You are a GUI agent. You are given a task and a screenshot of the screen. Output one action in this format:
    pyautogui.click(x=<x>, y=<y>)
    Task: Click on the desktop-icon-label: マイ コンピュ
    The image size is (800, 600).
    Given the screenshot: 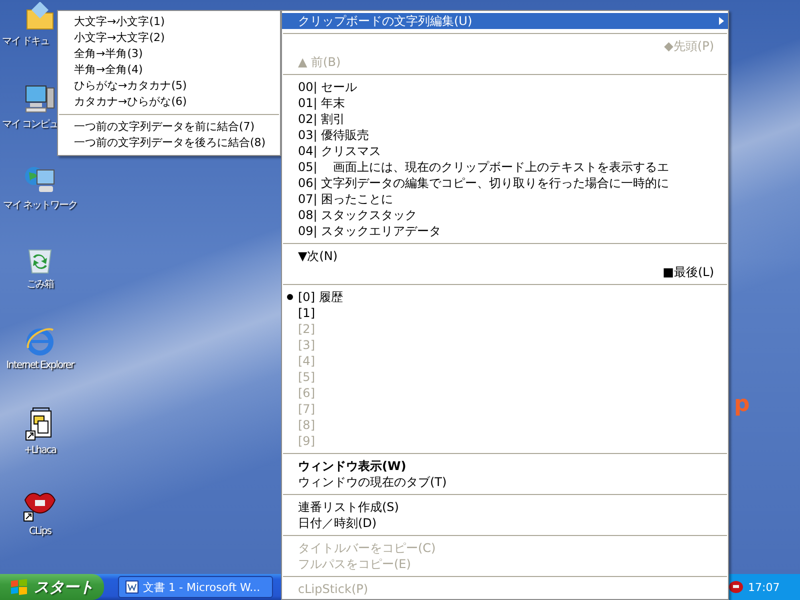 What is the action you would take?
    pyautogui.click(x=30, y=125)
    